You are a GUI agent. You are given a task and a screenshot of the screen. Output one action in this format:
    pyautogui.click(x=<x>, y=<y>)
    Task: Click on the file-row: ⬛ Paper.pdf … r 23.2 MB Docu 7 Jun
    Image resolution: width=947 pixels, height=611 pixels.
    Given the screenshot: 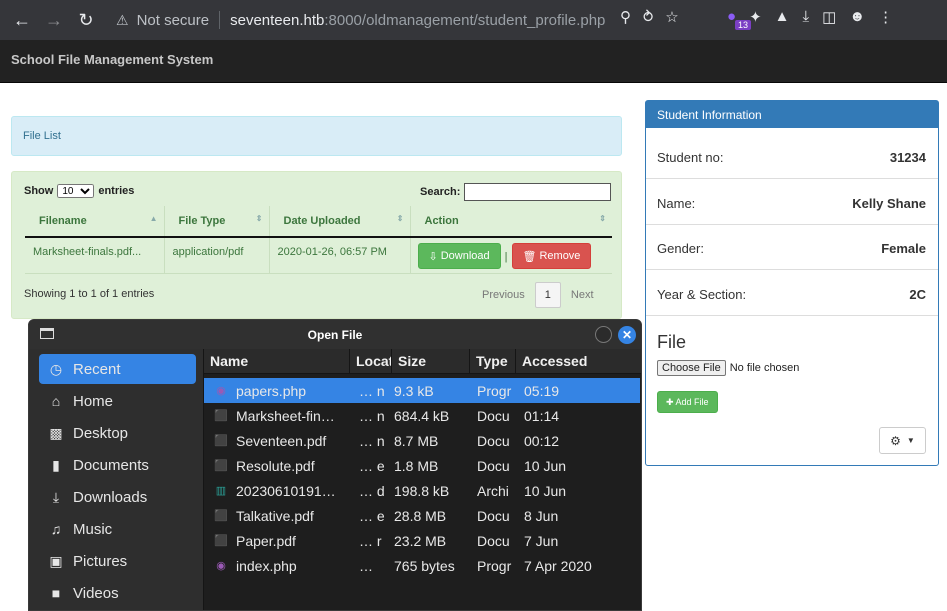 What is the action you would take?
    pyautogui.click(x=422, y=540)
    